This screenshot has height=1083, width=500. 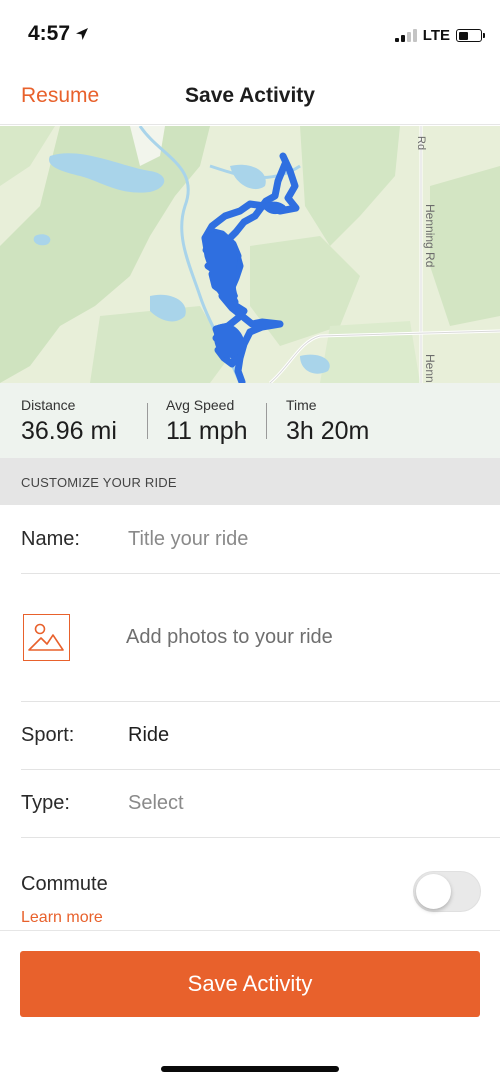 I want to click on stat-time-label: Time, so click(x=301, y=405).